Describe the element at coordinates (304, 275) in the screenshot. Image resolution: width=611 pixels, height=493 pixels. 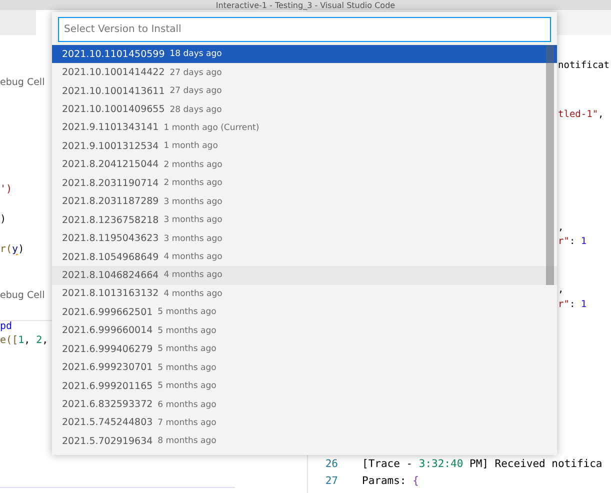
I see `version-item: 2021.8.1046824664 4 months ago` at that location.